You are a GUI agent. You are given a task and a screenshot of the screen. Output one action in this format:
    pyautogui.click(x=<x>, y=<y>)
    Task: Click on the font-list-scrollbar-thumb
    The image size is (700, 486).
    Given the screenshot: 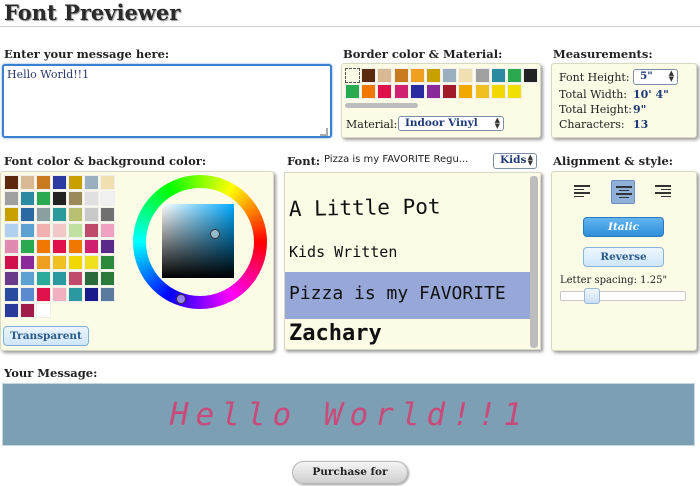 What is the action you would take?
    pyautogui.click(x=534, y=262)
    